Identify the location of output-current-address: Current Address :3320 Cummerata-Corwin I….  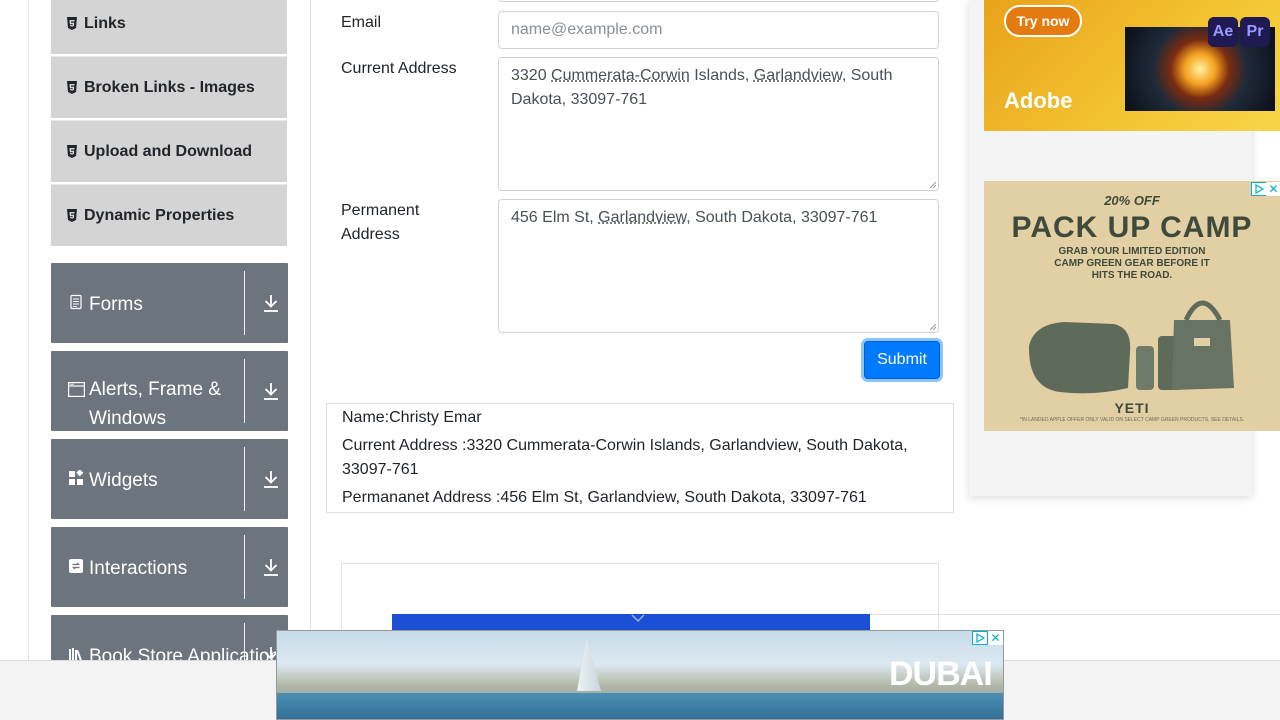
(640, 458).